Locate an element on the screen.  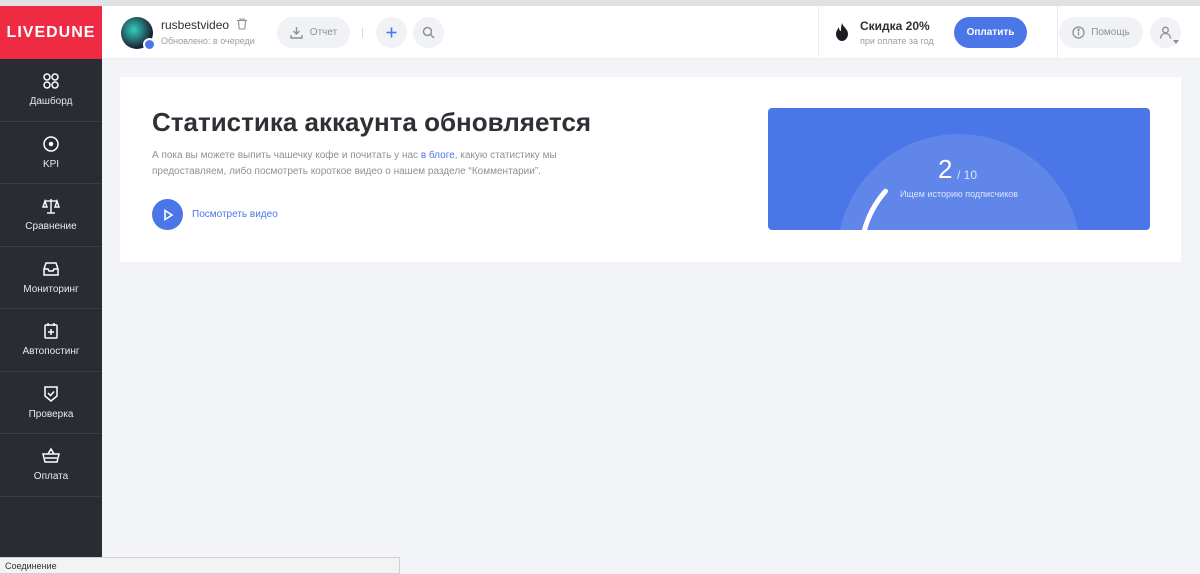
search-button is located at coordinates (428, 32).